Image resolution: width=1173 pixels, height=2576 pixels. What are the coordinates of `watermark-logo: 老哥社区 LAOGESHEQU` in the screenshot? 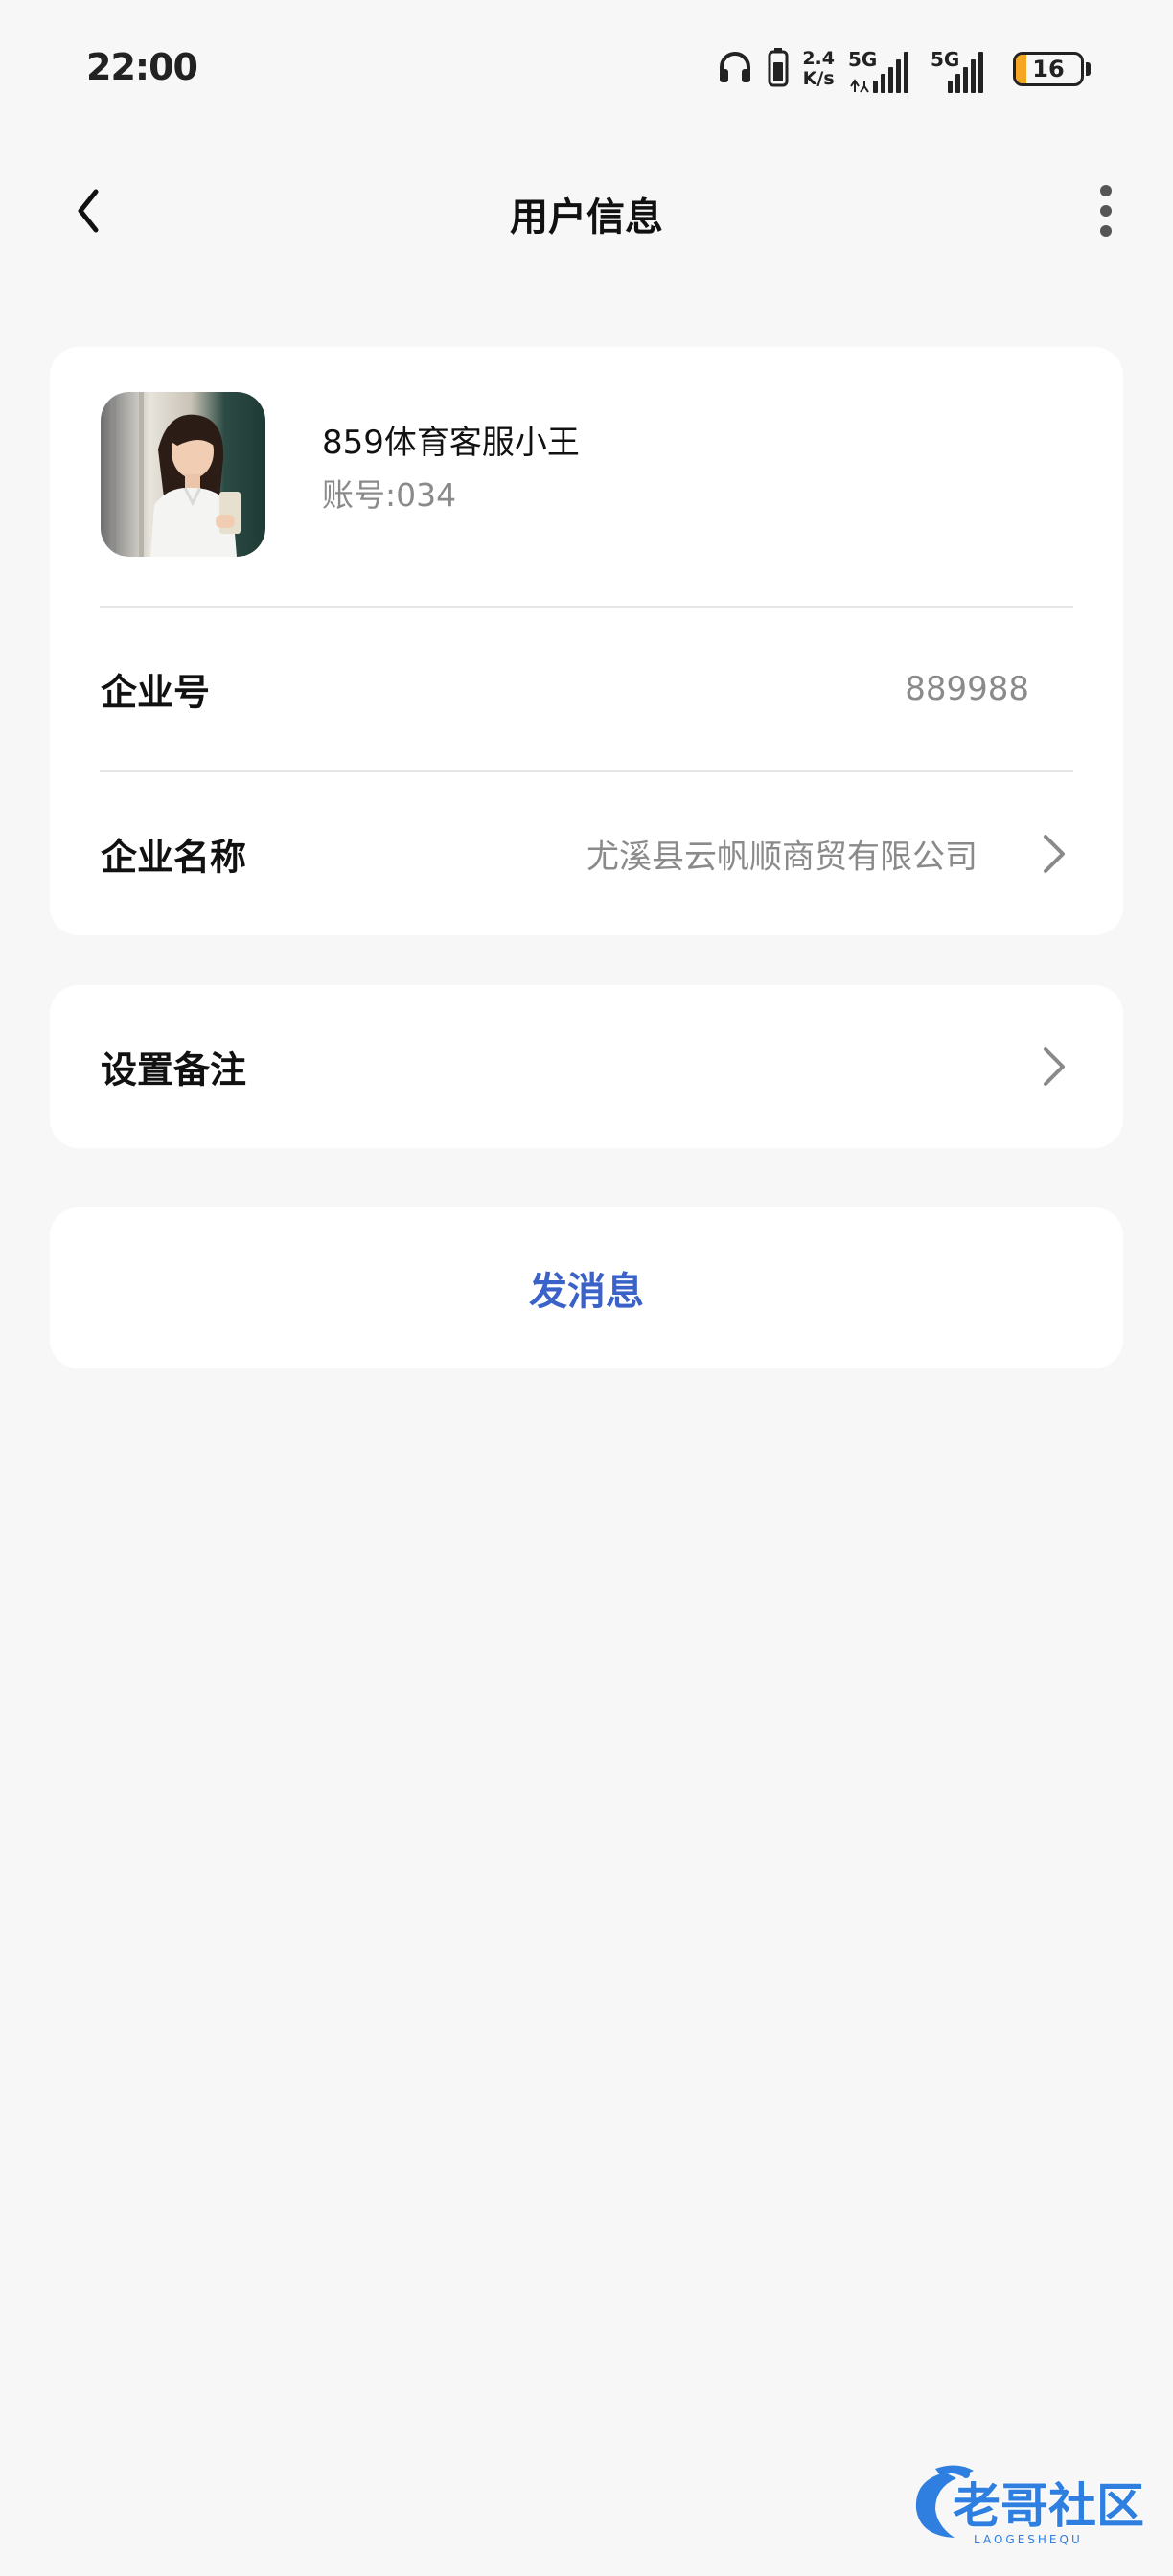 It's located at (1031, 2504).